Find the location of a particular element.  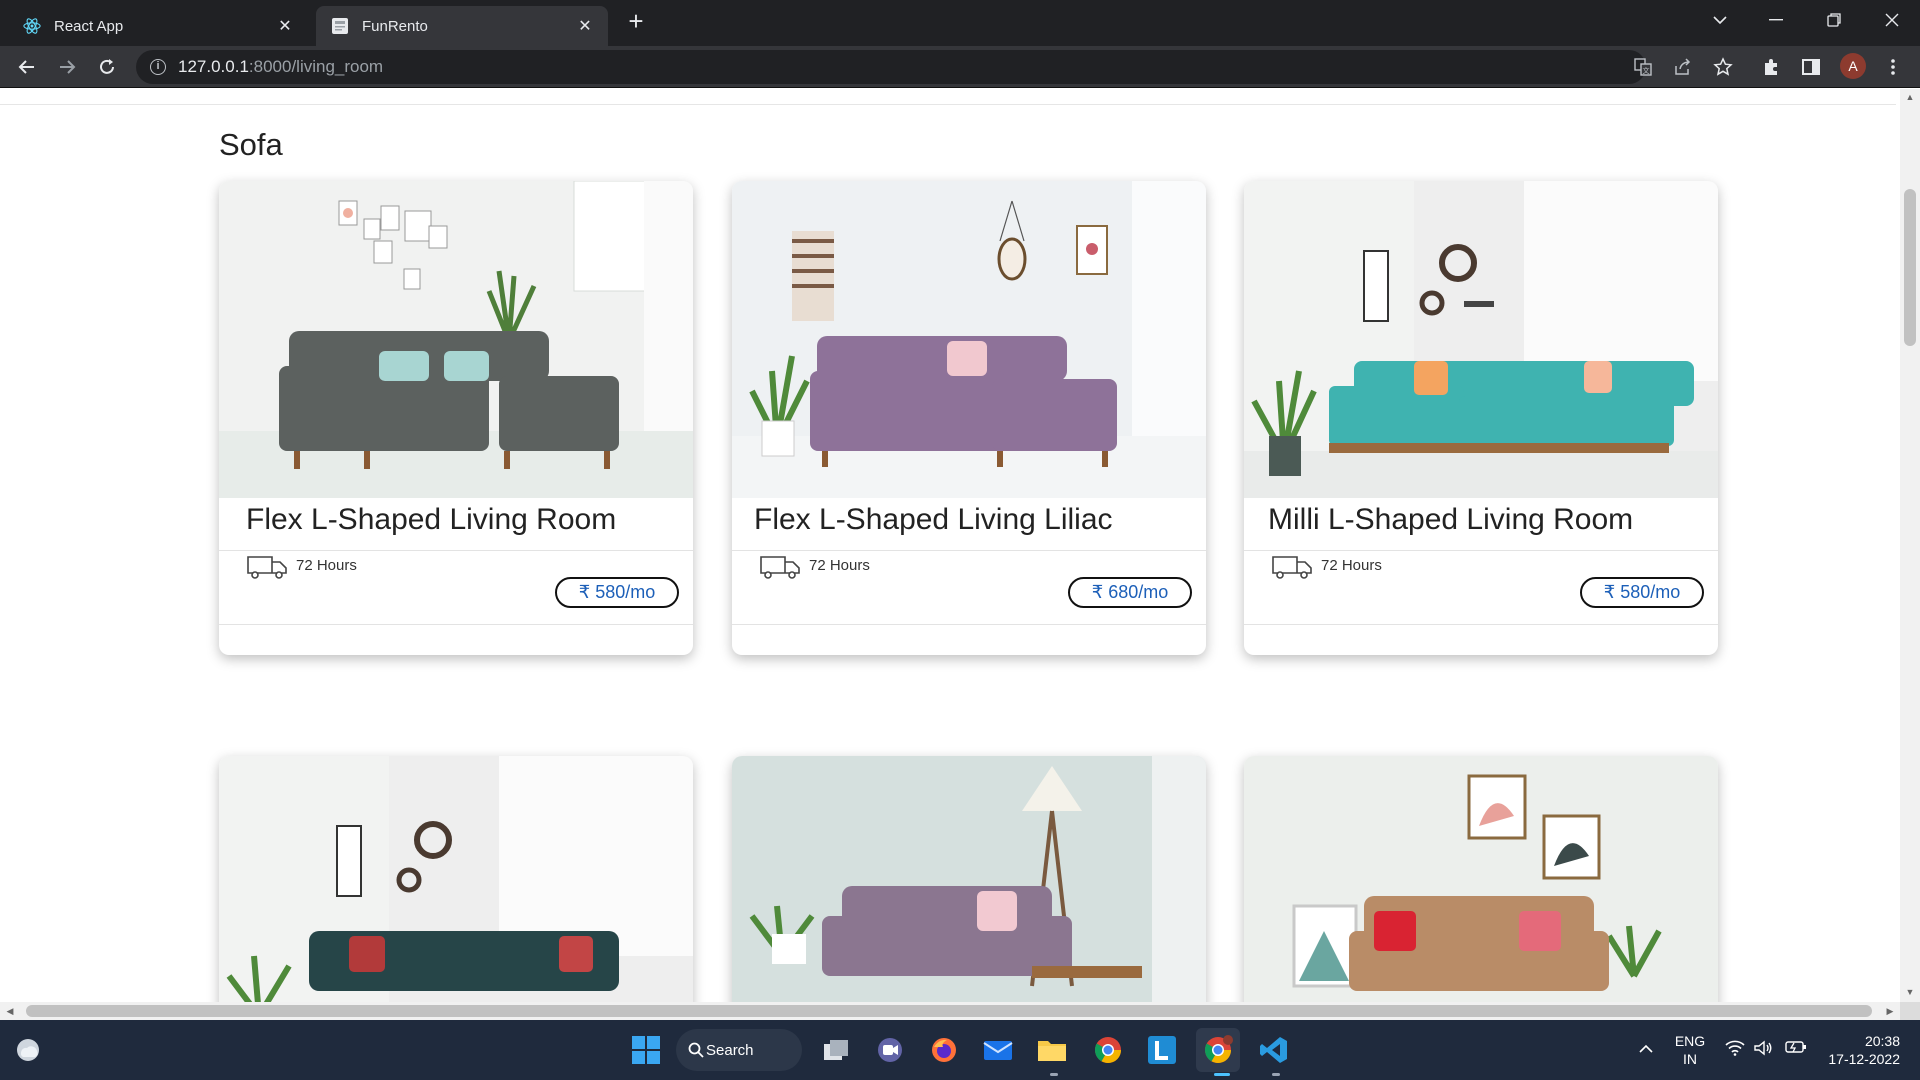

side-panel-icon is located at coordinates (1811, 67).